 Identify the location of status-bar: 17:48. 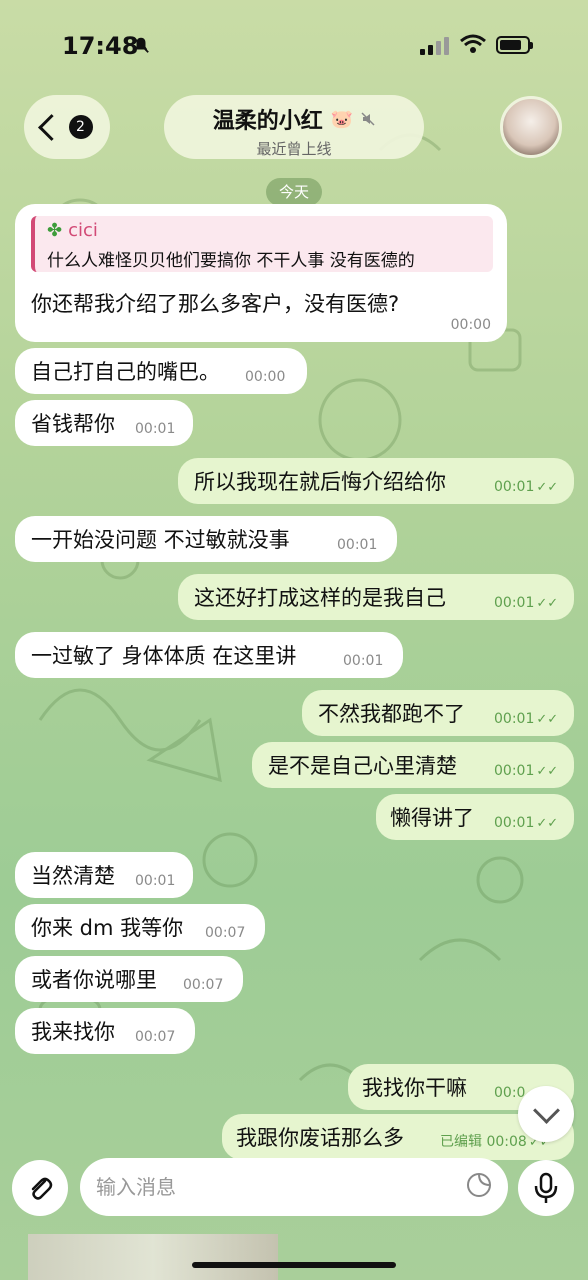
(294, 45).